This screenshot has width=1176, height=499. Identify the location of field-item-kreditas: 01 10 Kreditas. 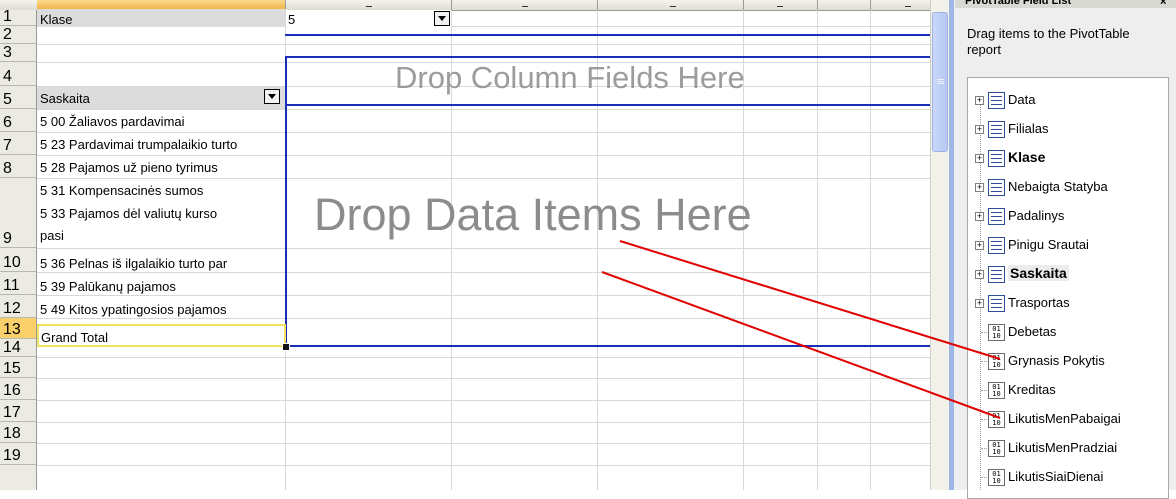
(1068, 390).